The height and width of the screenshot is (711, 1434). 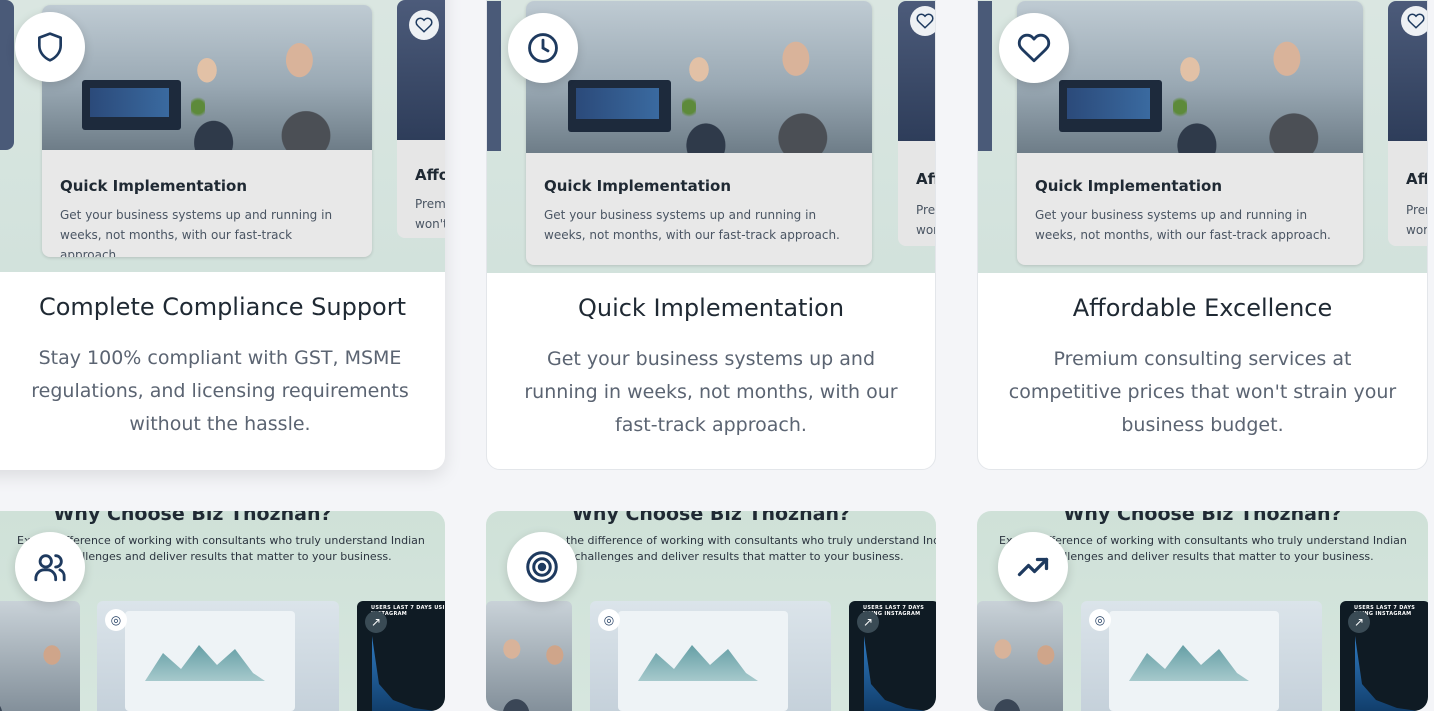 I want to click on card-title: Quick Implementation, so click(x=711, y=308).